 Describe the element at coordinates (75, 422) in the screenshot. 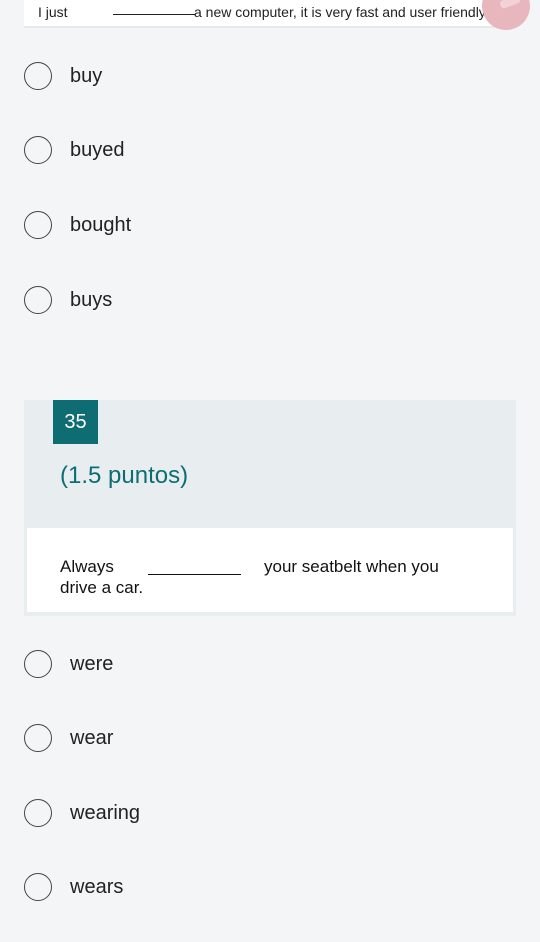

I see `question-number-badge: 35` at that location.